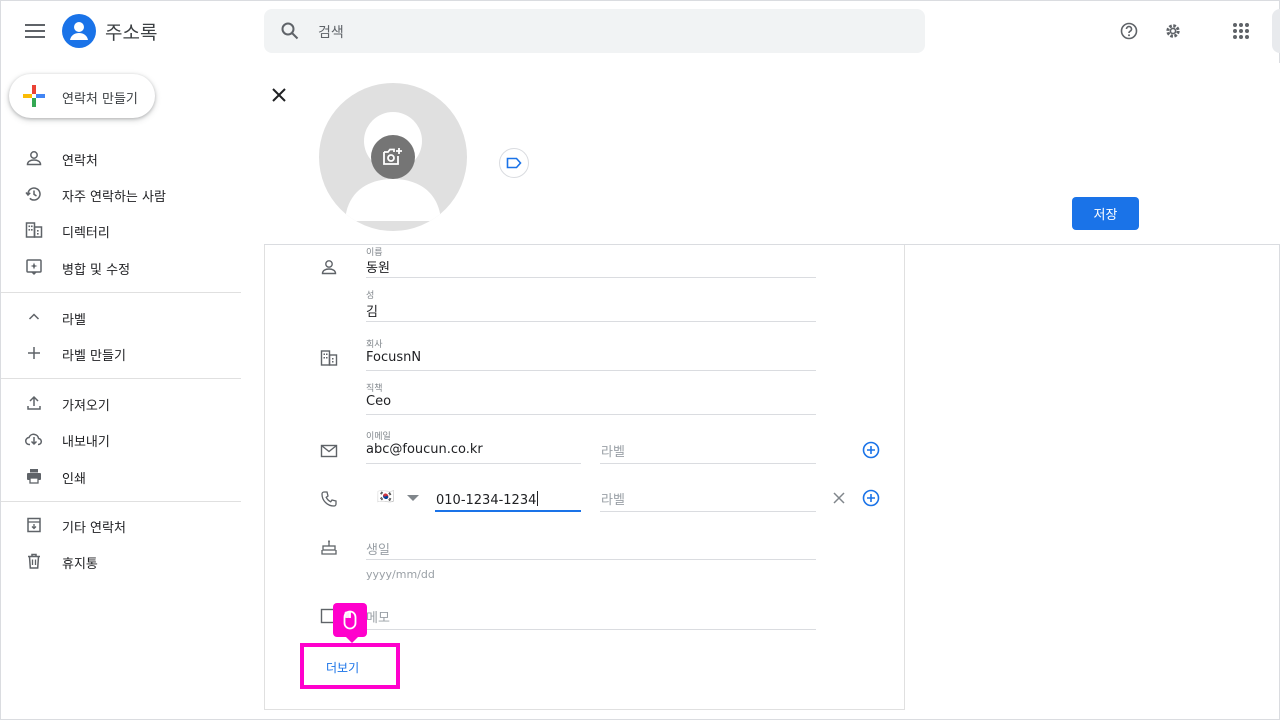 This screenshot has height=720, width=1280. I want to click on sidebar-item-trash: 휴지통, so click(121, 561).